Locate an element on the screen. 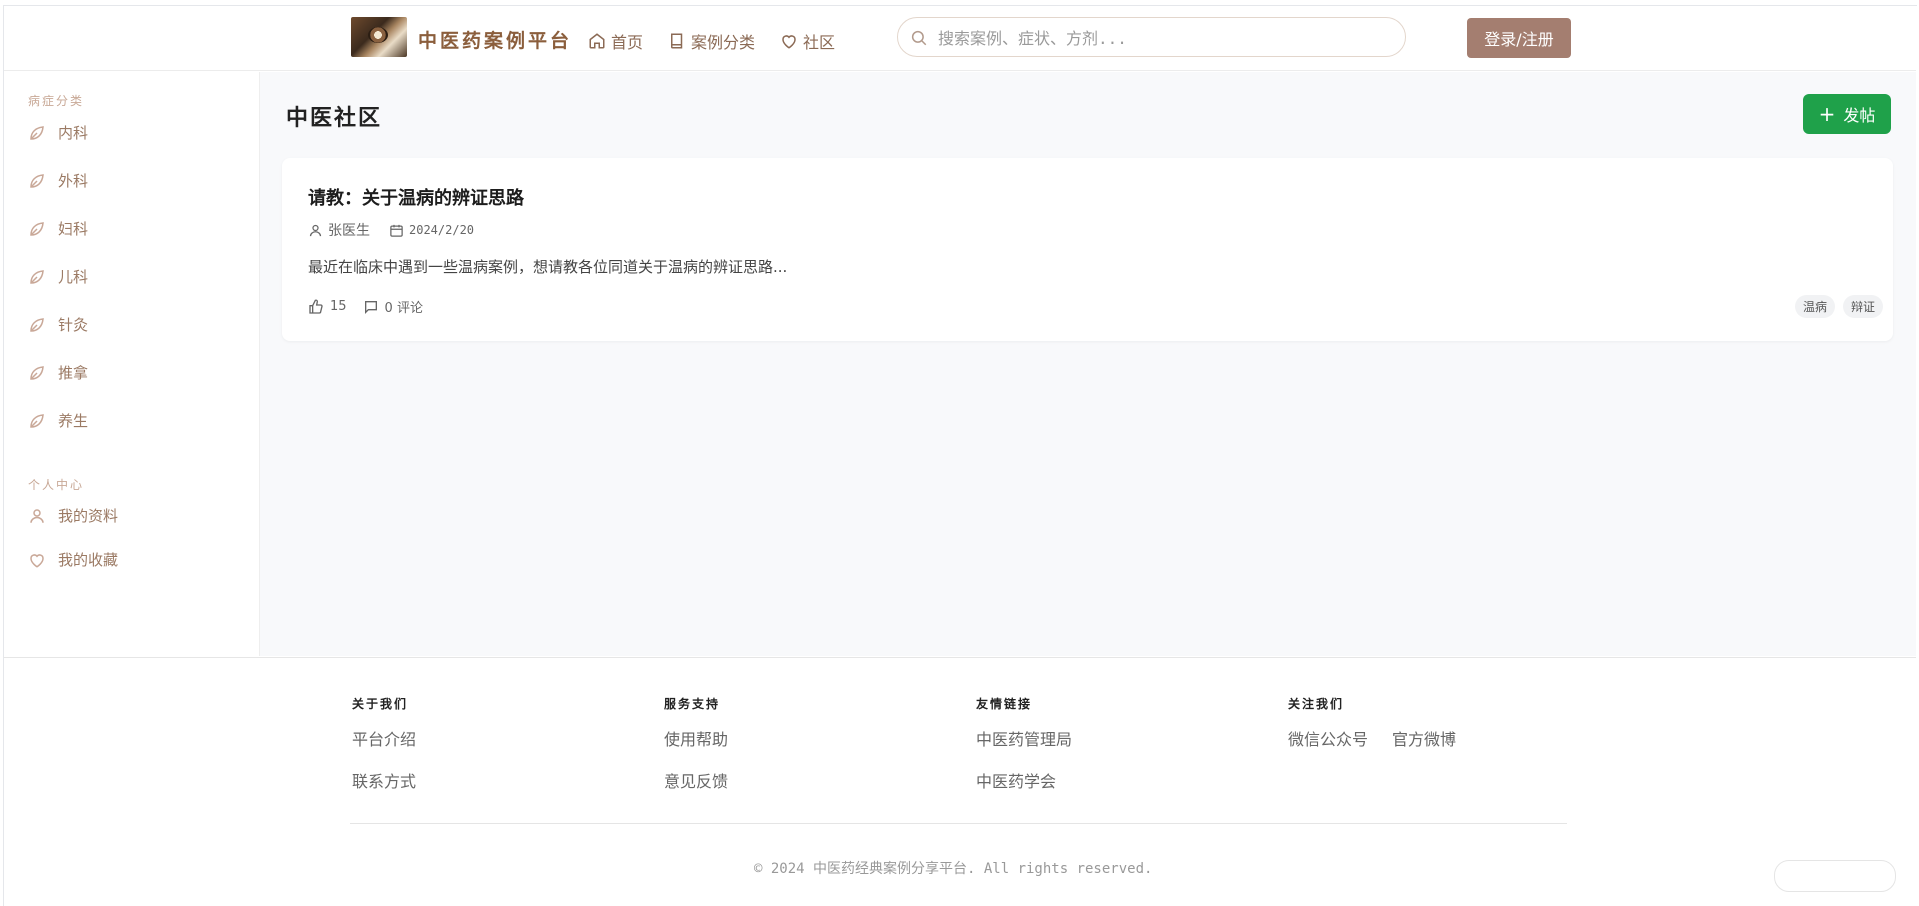 This screenshot has height=906, width=1919. sidebar-item-massage: 推拿 is located at coordinates (58, 372).